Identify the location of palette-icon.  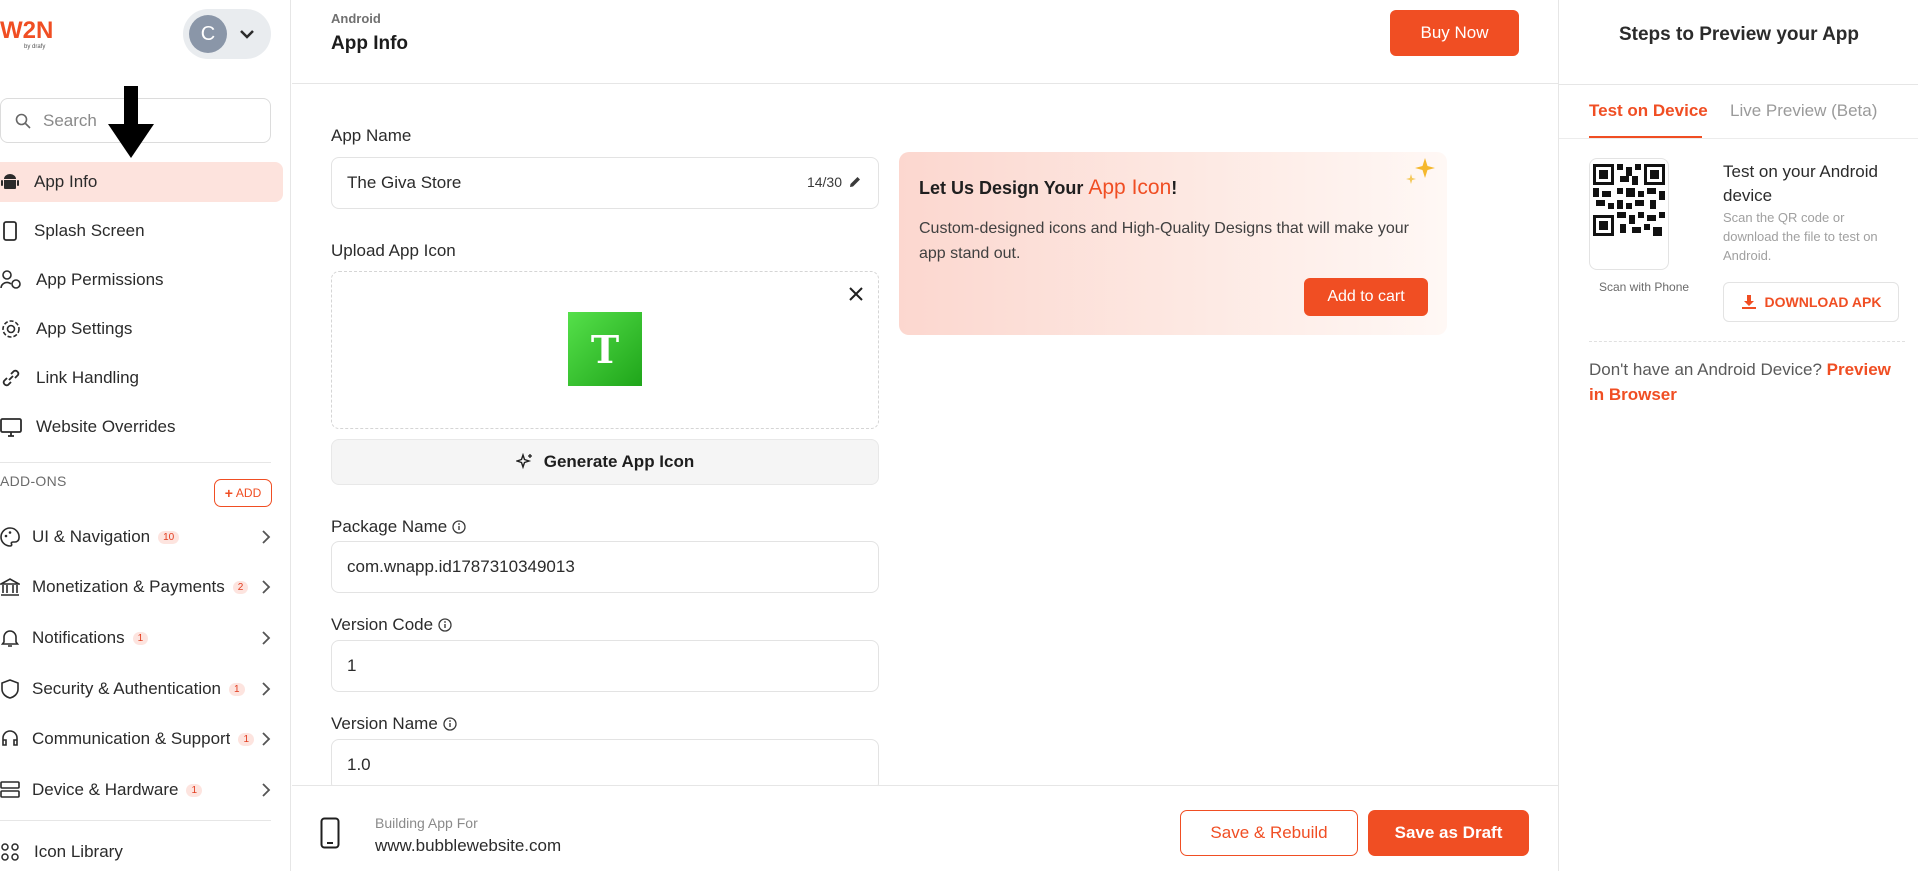
(10, 537).